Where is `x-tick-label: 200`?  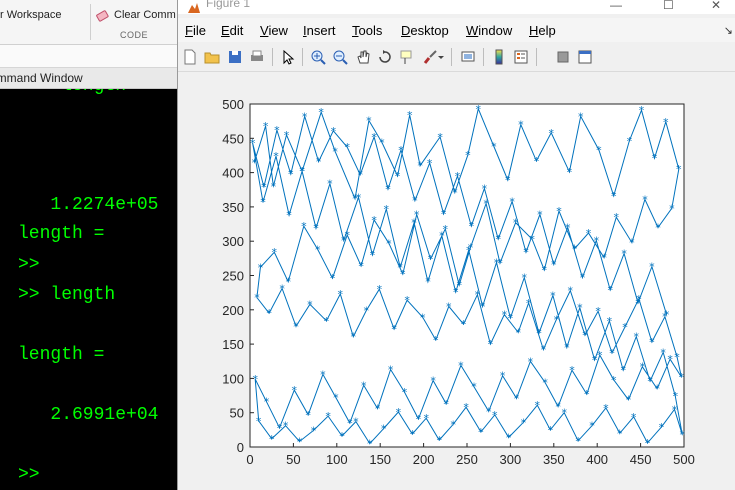
x-tick-label: 200 is located at coordinates (424, 459).